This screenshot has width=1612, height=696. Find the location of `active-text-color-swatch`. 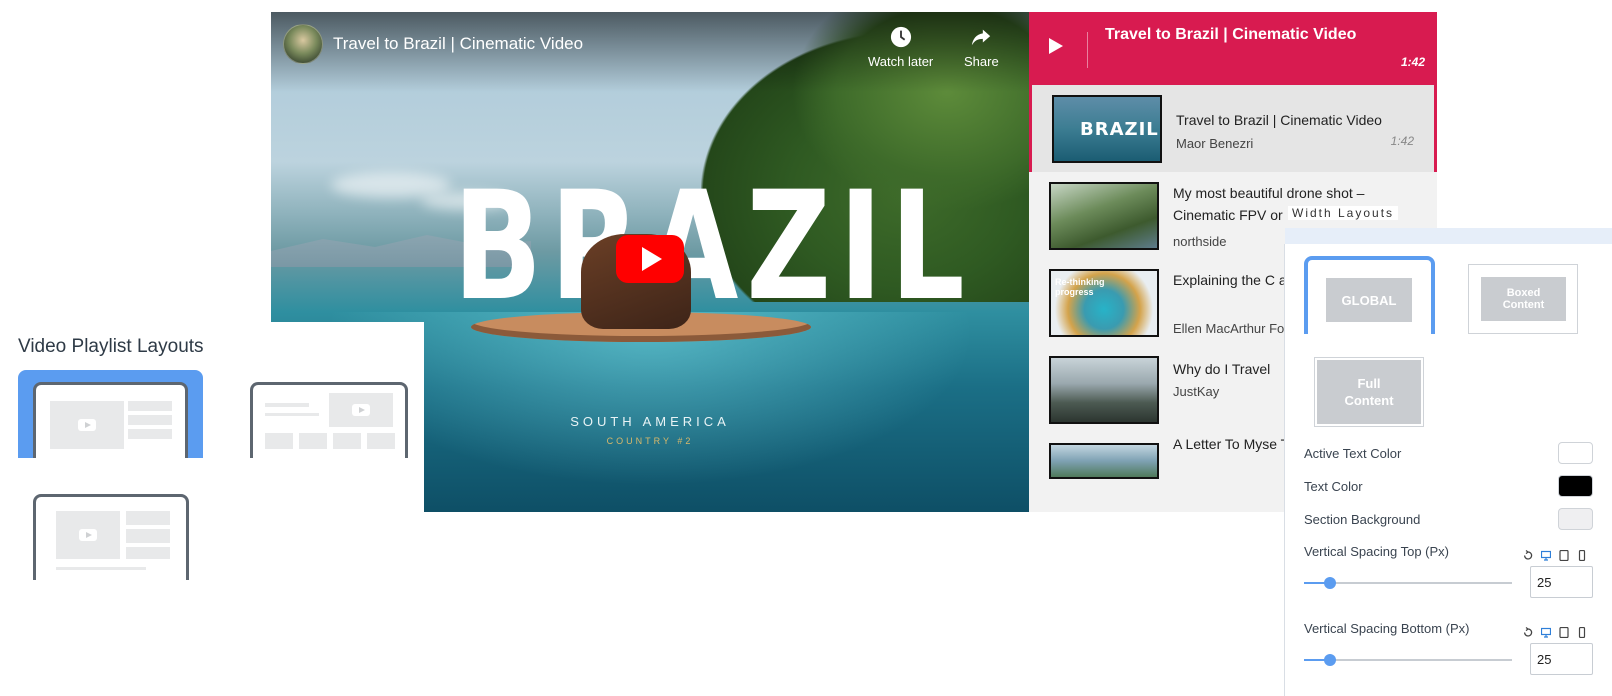

active-text-color-swatch is located at coordinates (1575, 453).